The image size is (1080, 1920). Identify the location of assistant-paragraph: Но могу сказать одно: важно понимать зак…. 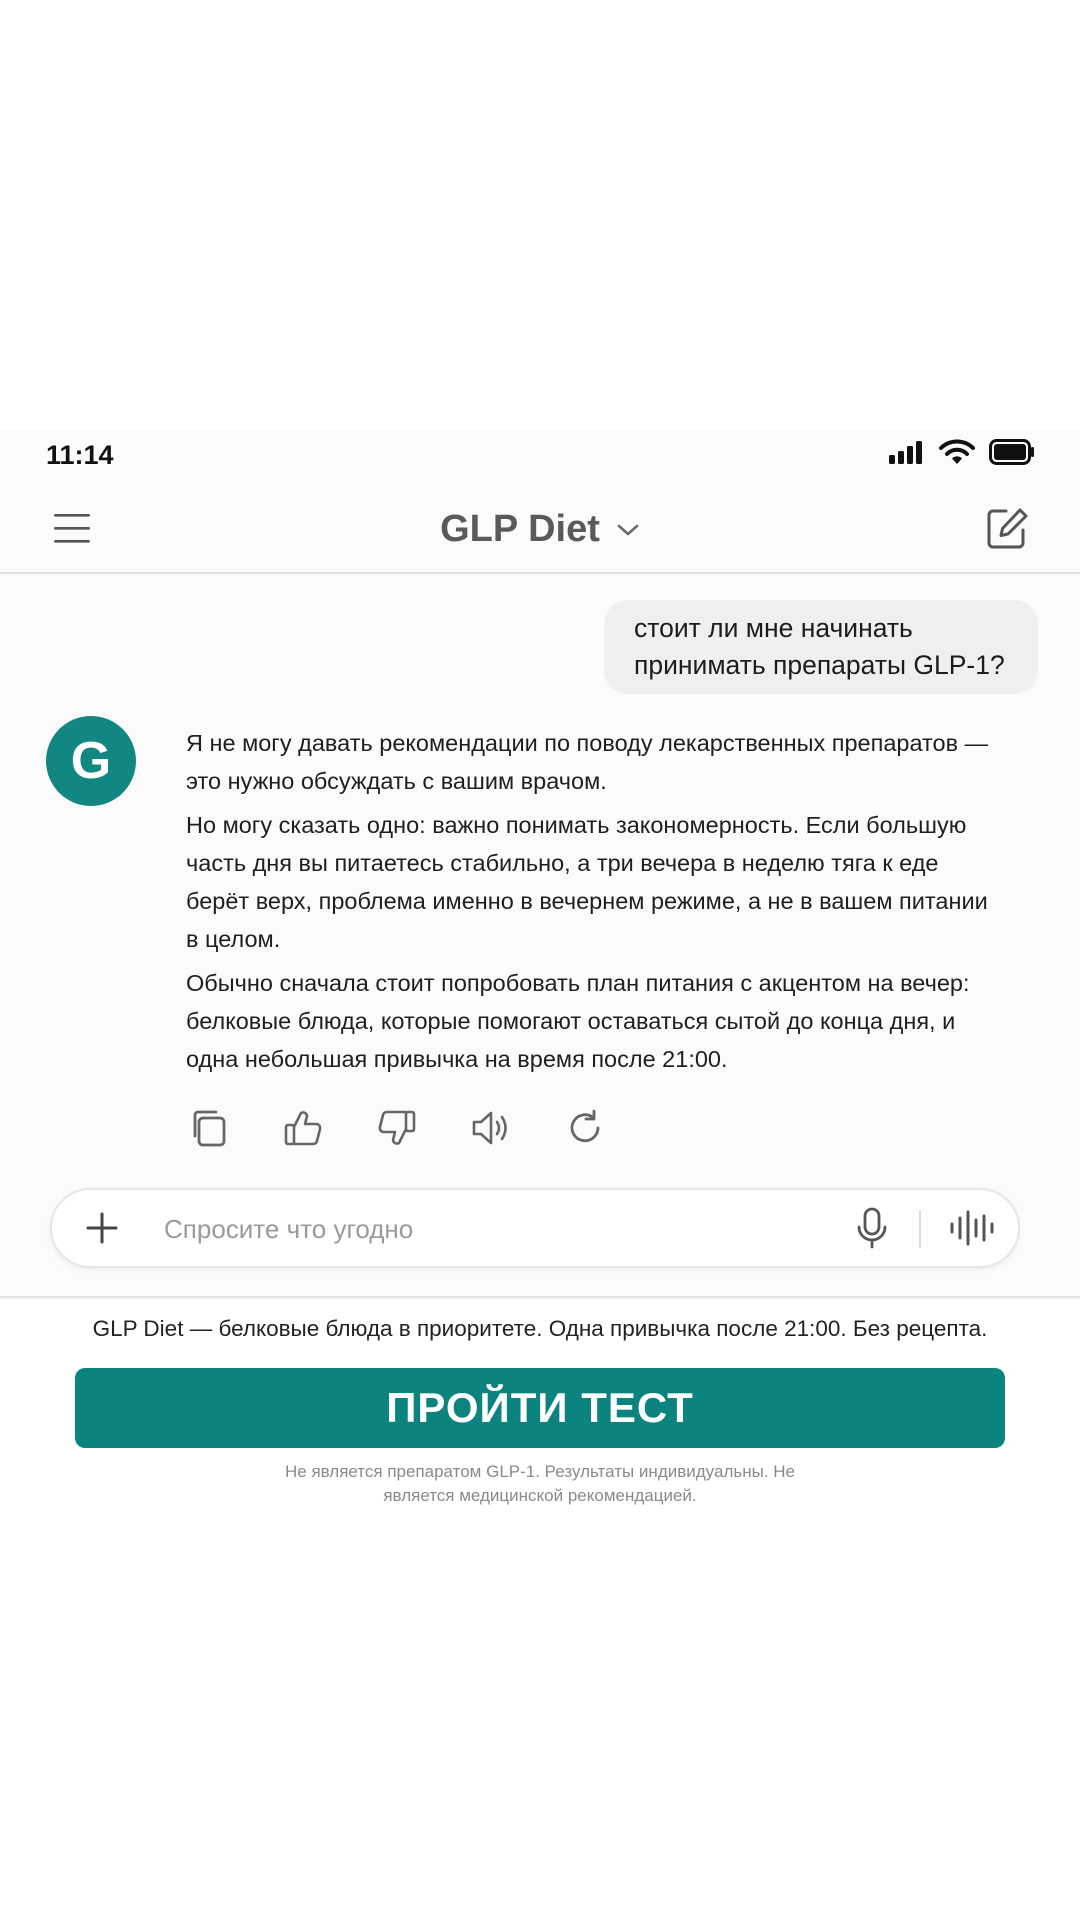
(587, 882).